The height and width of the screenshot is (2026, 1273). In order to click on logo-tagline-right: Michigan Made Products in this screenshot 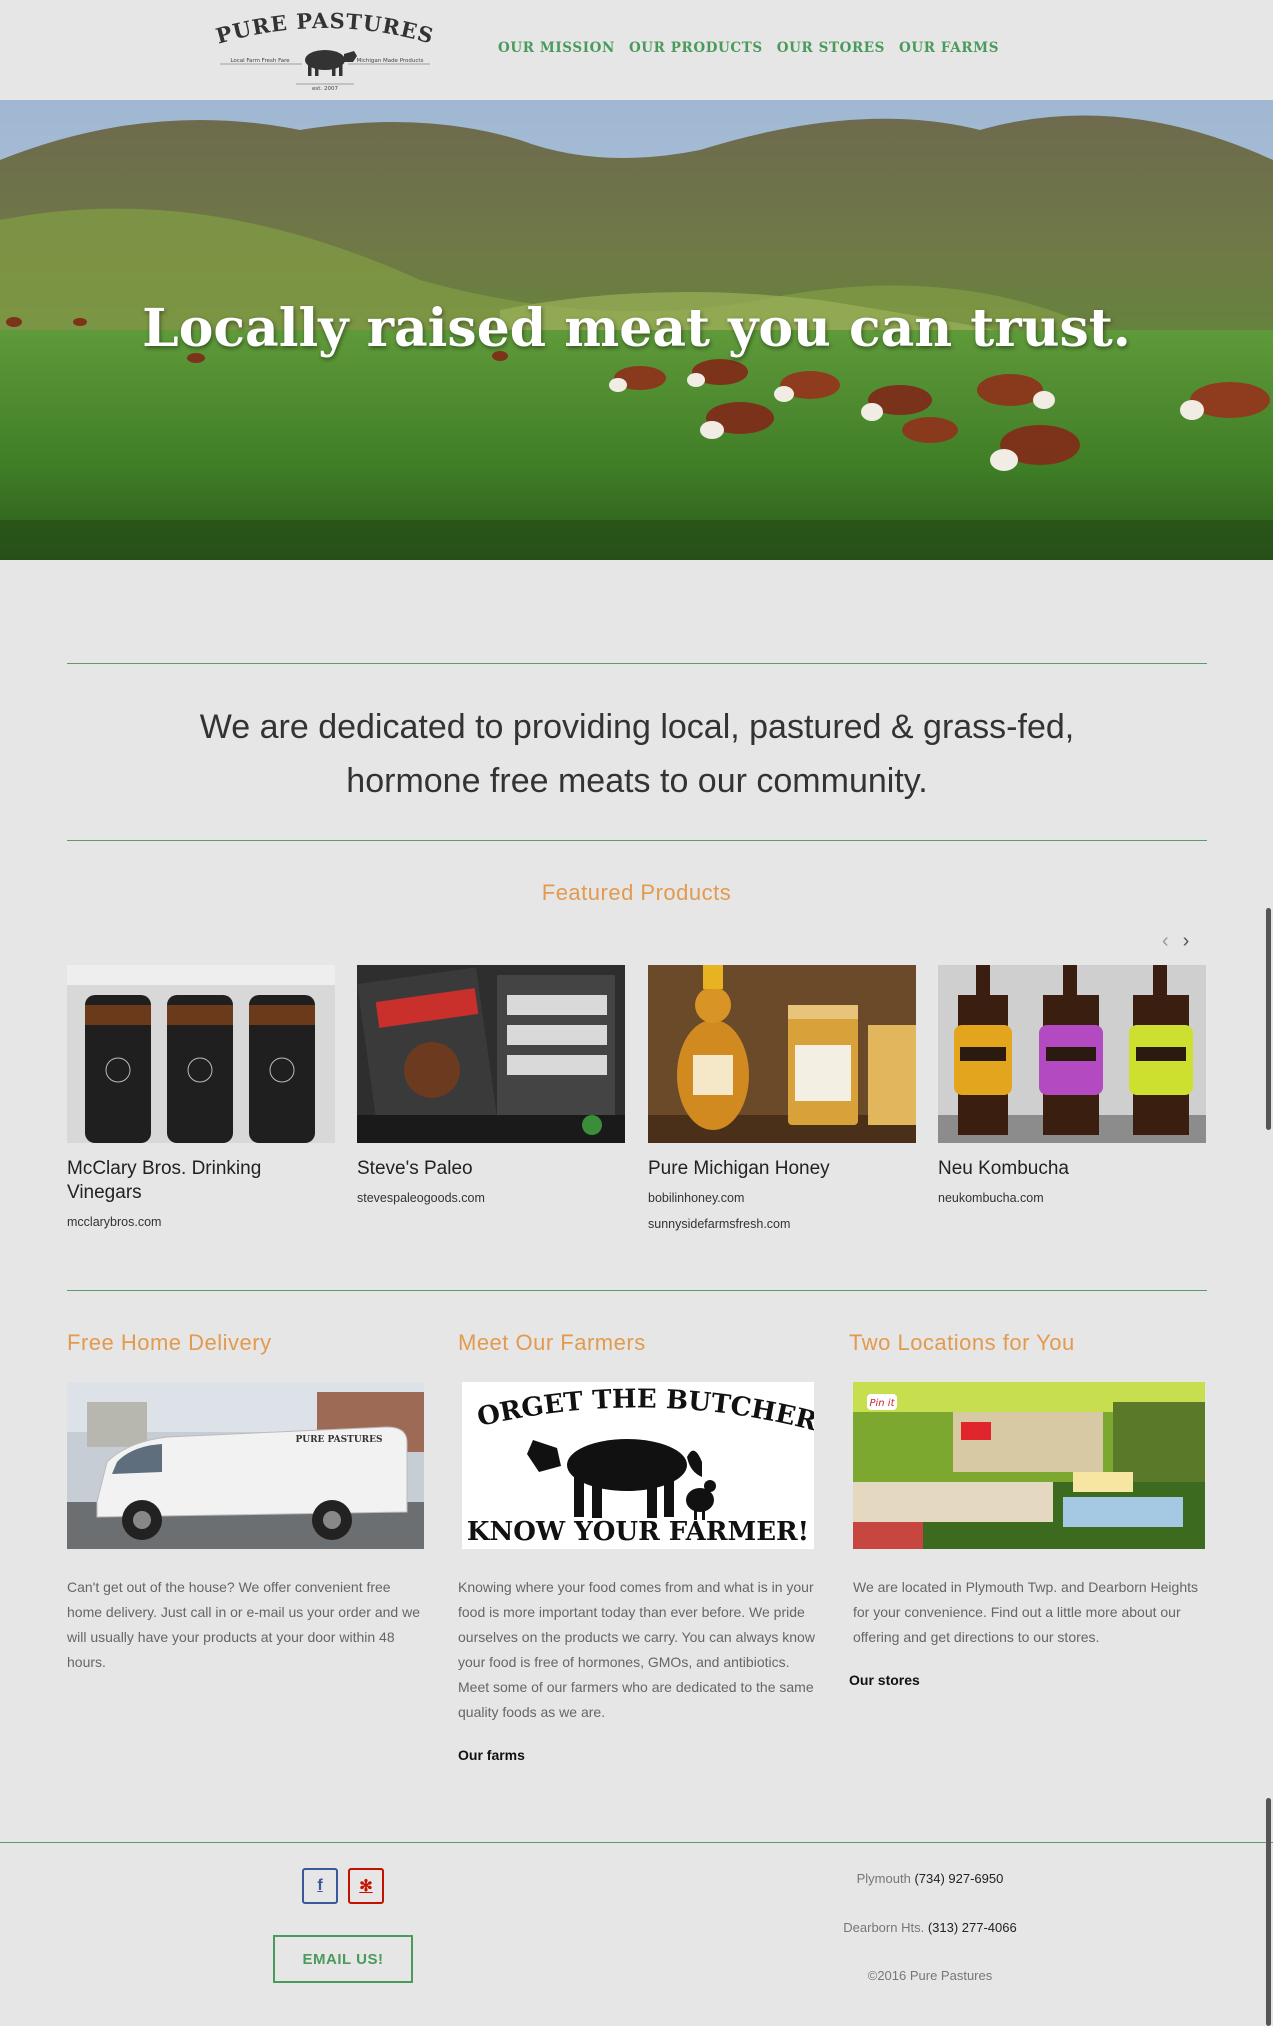, I will do `click(390, 61)`.